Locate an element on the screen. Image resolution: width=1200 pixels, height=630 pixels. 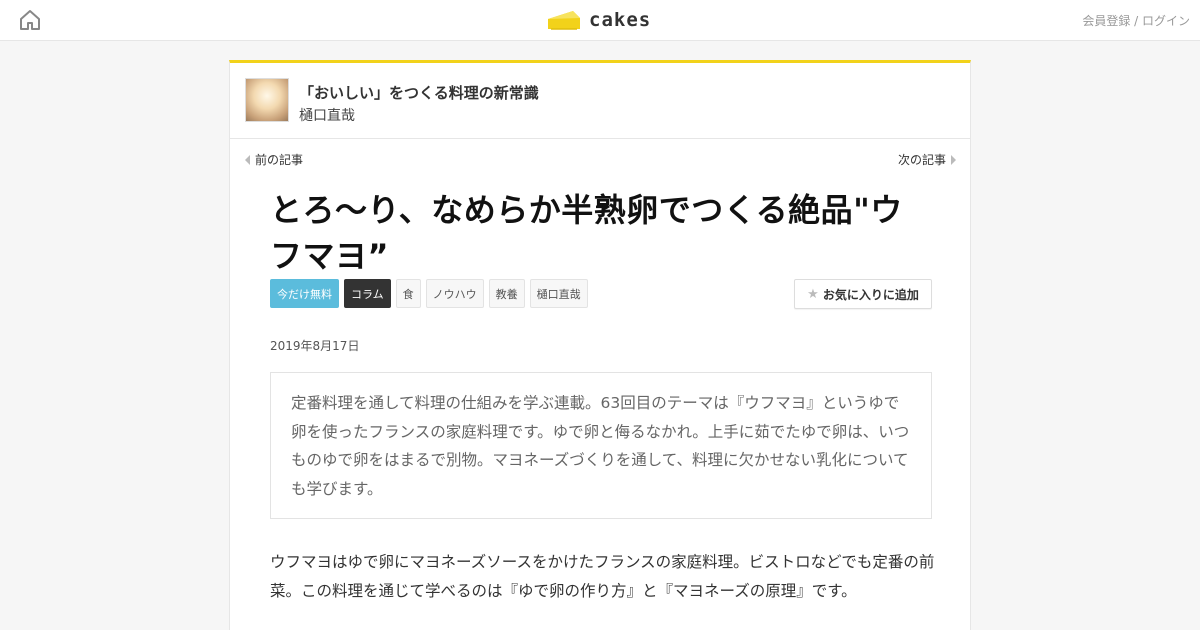
article-pager: 前の記事 次の記事 is located at coordinates (600, 158).